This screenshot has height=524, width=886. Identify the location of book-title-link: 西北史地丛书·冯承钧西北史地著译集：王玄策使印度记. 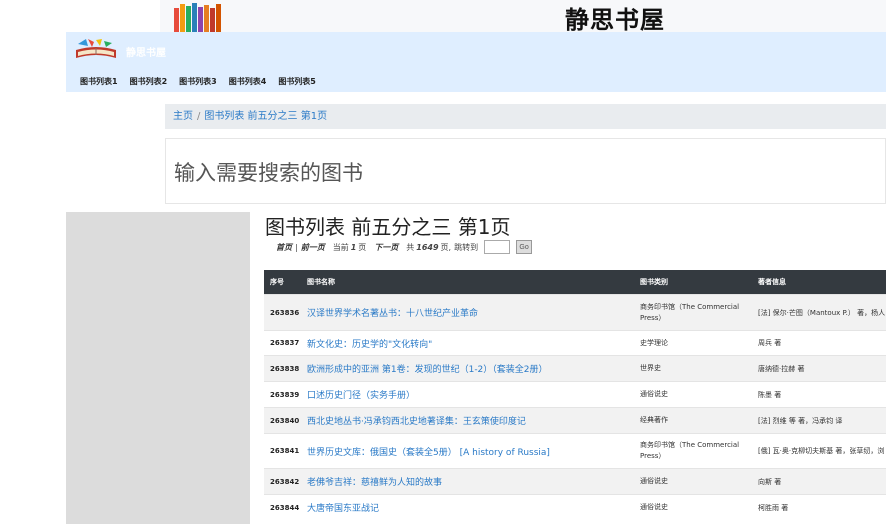
(416, 422).